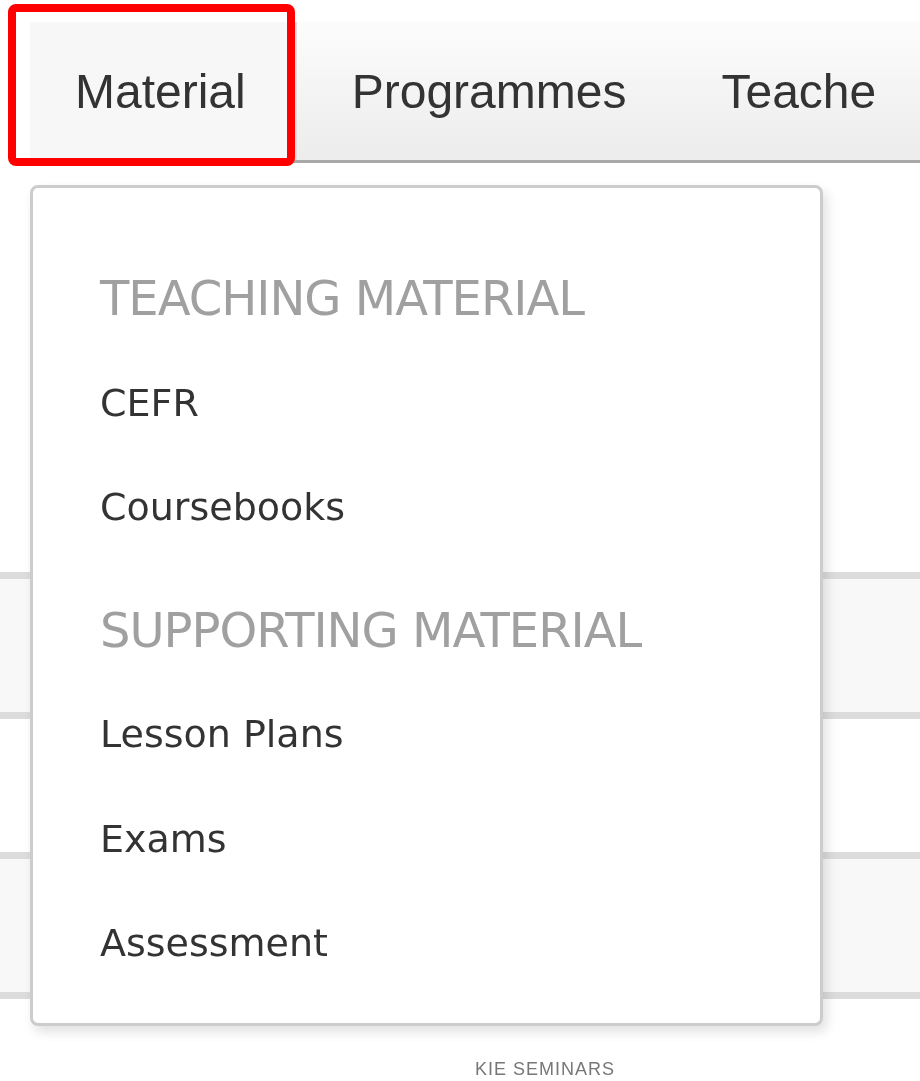 The height and width of the screenshot is (1081, 920). I want to click on menu-heading: SUPPORTING MATERIAL, so click(371, 632).